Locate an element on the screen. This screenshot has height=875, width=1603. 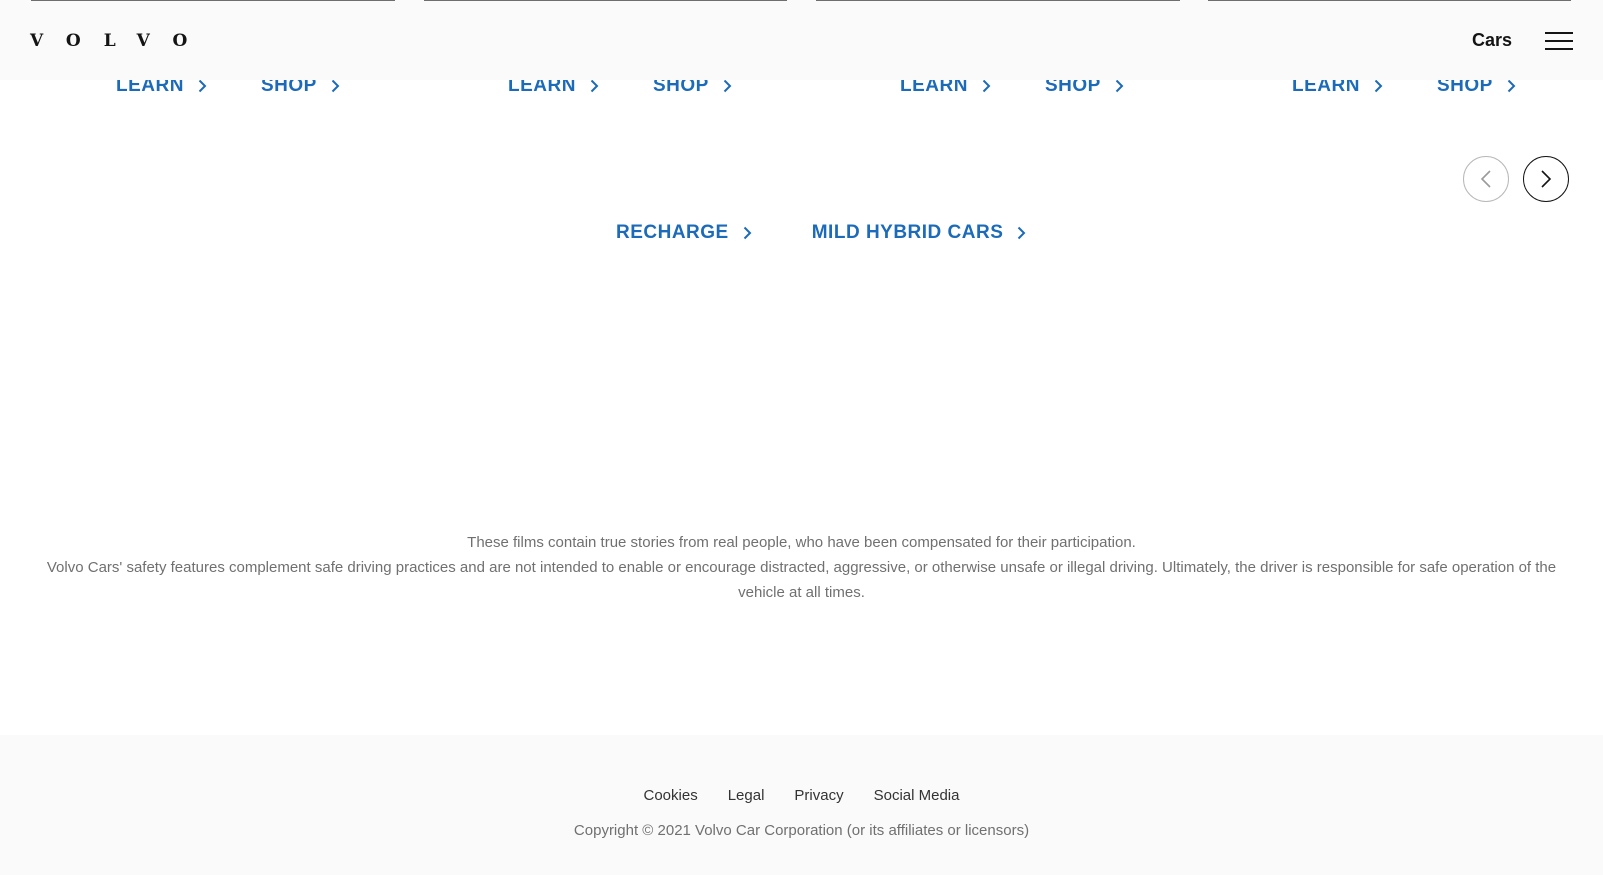
footer-link-social-media: Social Media is located at coordinates (917, 795).